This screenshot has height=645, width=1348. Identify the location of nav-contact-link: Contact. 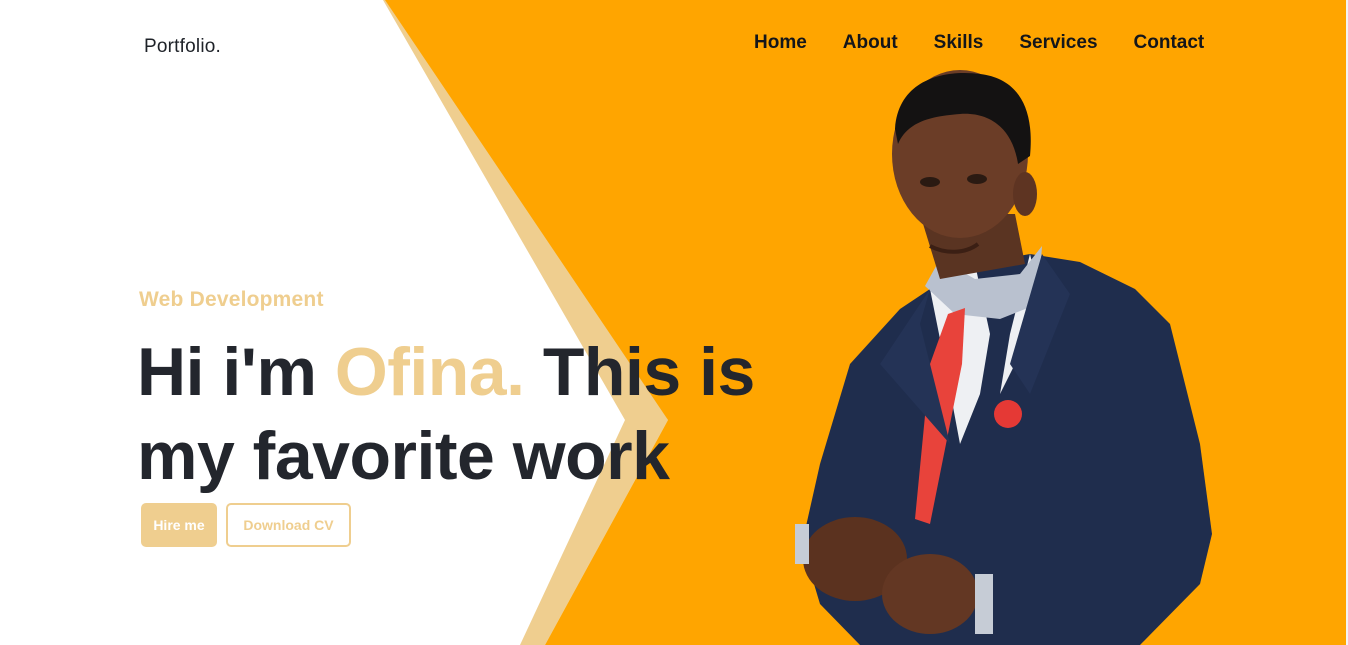
(1169, 43).